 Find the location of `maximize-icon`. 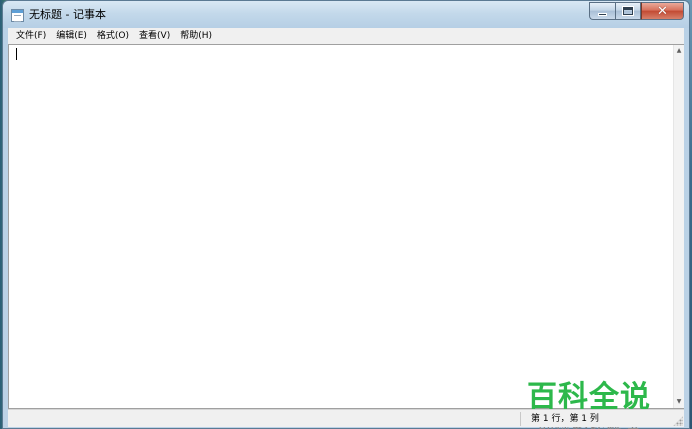

maximize-icon is located at coordinates (628, 11).